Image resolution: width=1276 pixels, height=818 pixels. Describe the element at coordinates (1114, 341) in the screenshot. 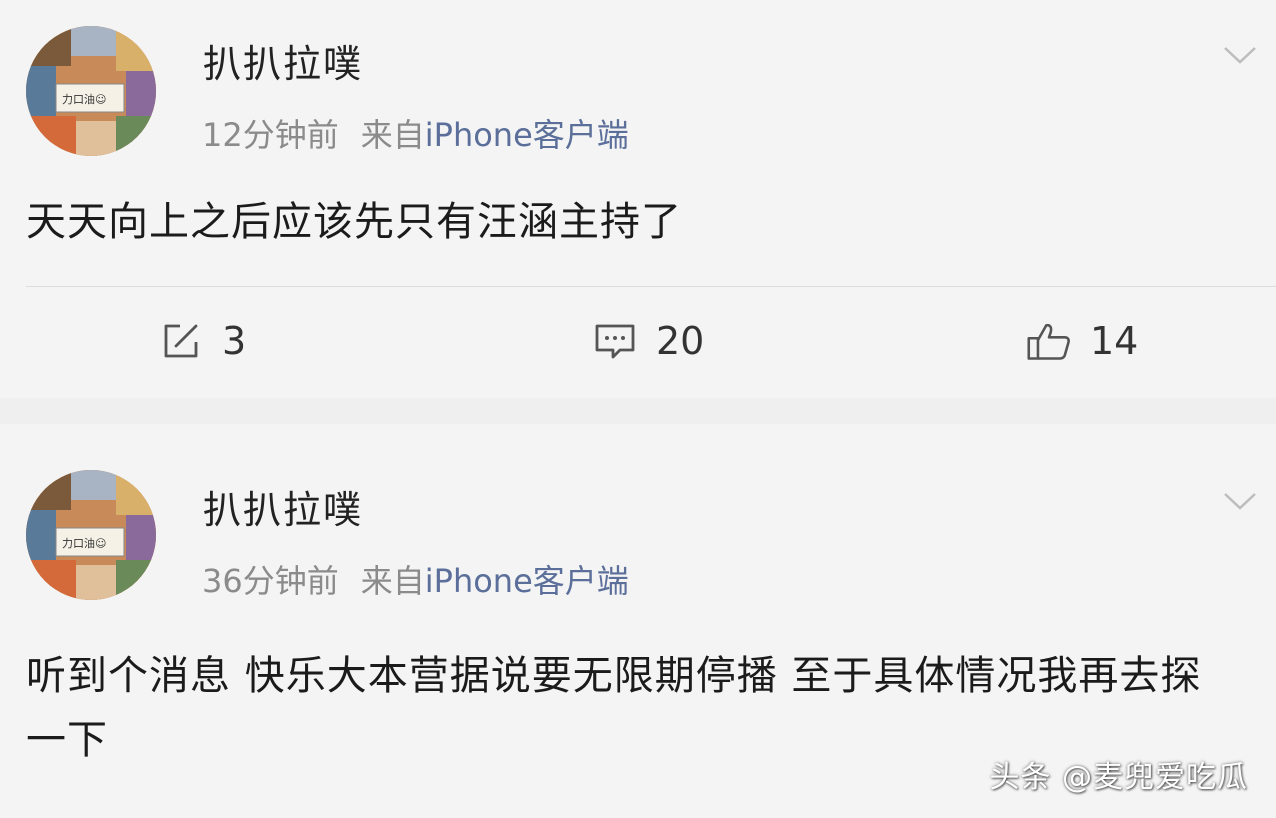

I see `like-count: 14` at that location.